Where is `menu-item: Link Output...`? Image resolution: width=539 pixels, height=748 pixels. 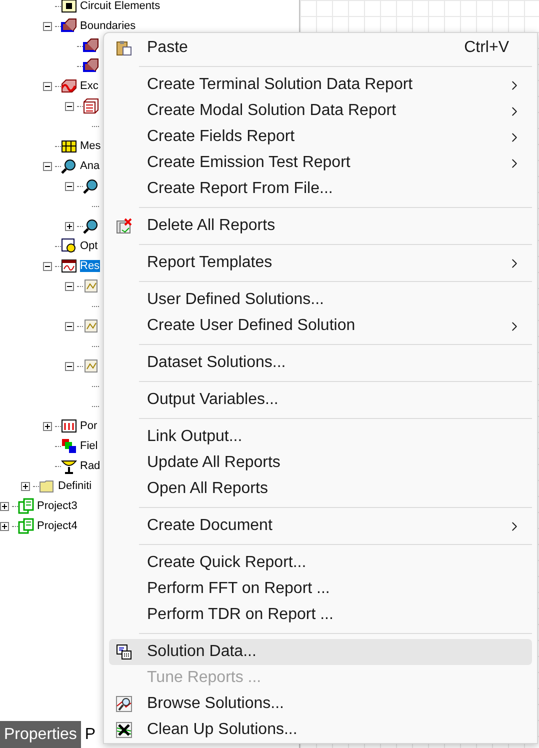 menu-item: Link Output... is located at coordinates (320, 437).